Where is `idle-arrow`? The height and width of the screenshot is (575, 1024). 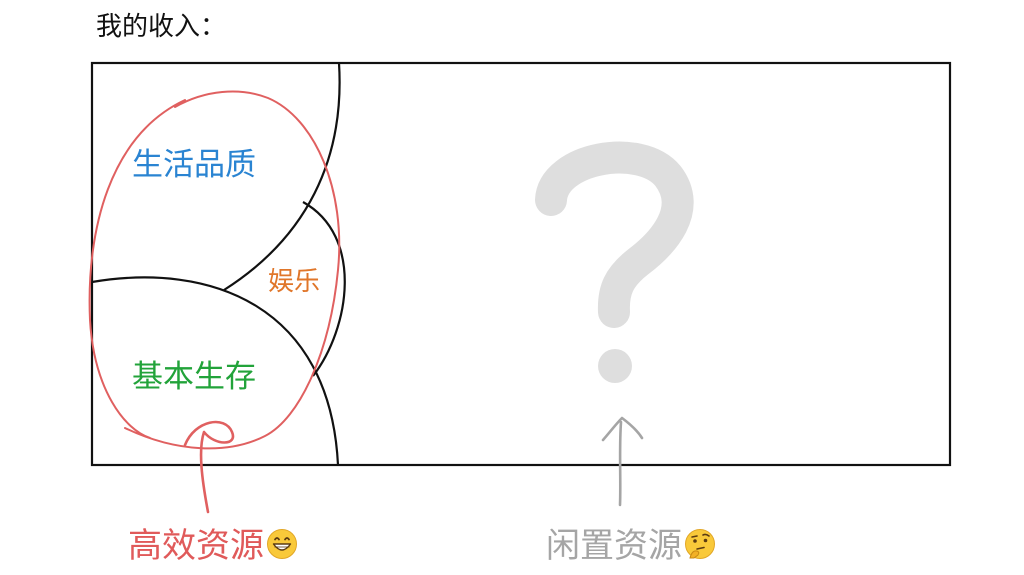 idle-arrow is located at coordinates (622, 461).